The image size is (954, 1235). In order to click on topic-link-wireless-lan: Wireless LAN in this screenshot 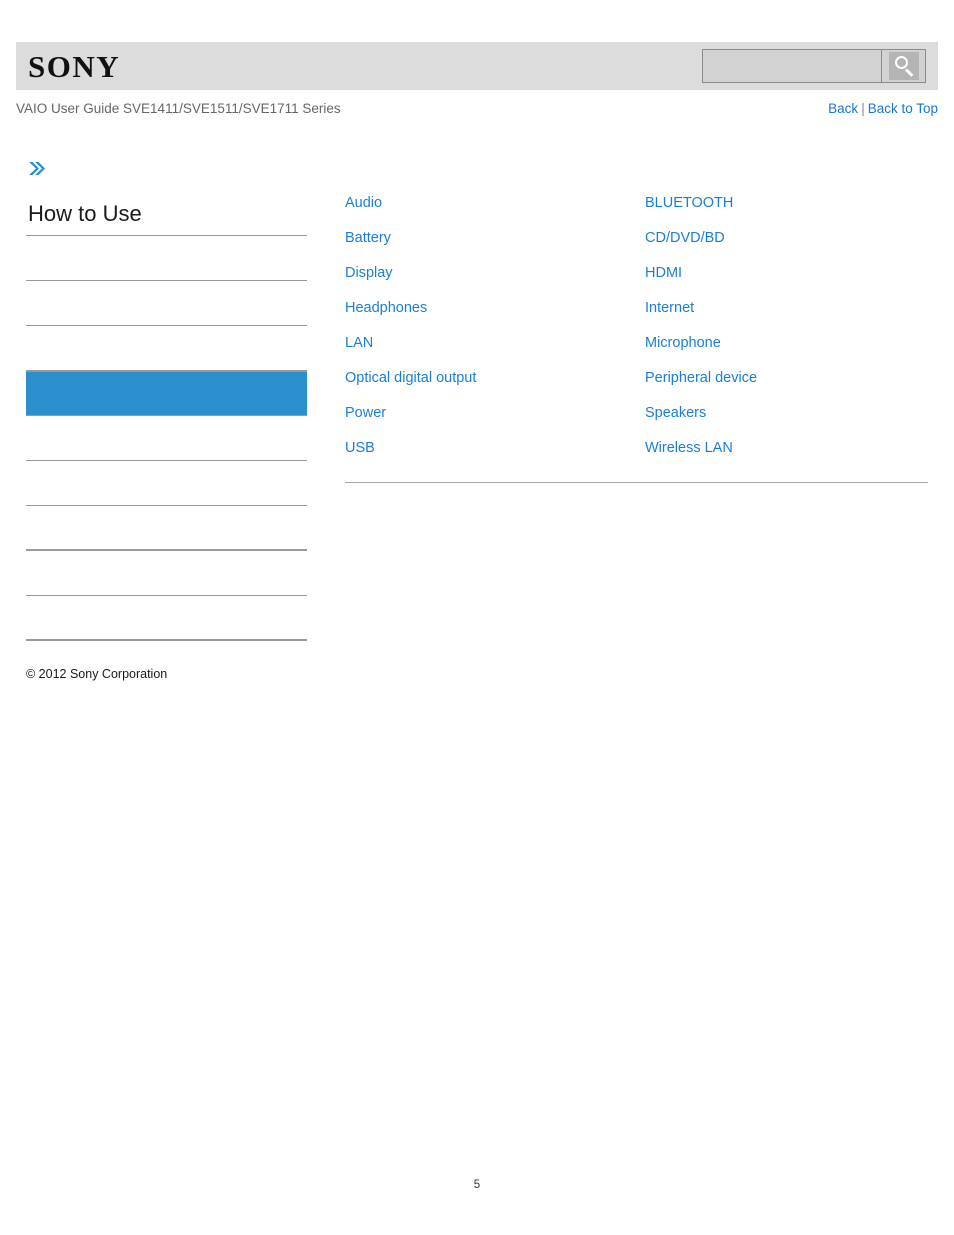, I will do `click(689, 448)`.